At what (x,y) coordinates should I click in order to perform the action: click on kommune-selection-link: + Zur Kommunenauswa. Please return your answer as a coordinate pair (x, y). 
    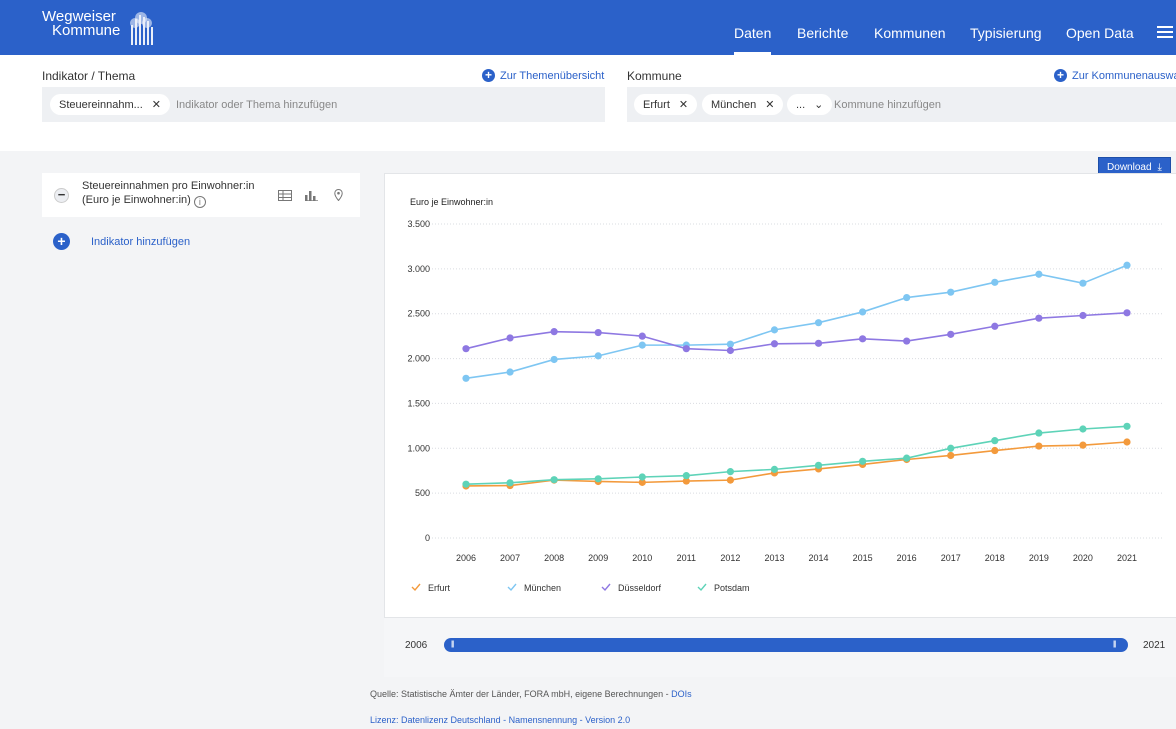
    Looking at the image, I should click on (1115, 75).